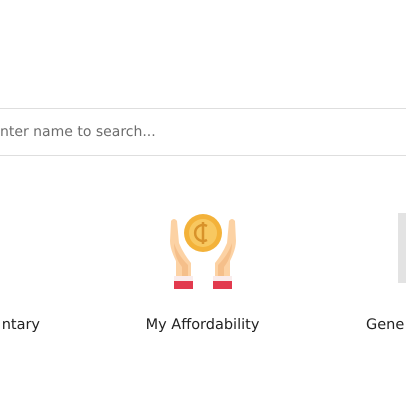  What do you see at coordinates (402, 248) in the screenshot?
I see `panel-icon` at bounding box center [402, 248].